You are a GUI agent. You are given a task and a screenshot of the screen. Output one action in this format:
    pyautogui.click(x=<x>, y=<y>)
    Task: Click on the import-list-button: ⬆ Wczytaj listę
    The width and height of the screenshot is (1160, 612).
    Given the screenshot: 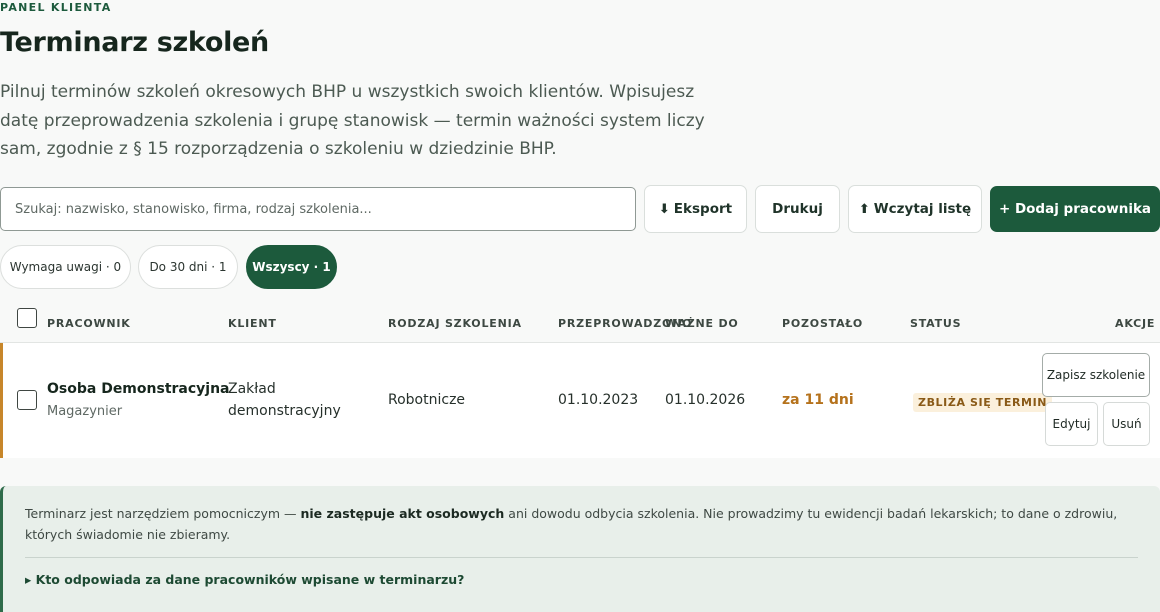 What is the action you would take?
    pyautogui.click(x=915, y=209)
    